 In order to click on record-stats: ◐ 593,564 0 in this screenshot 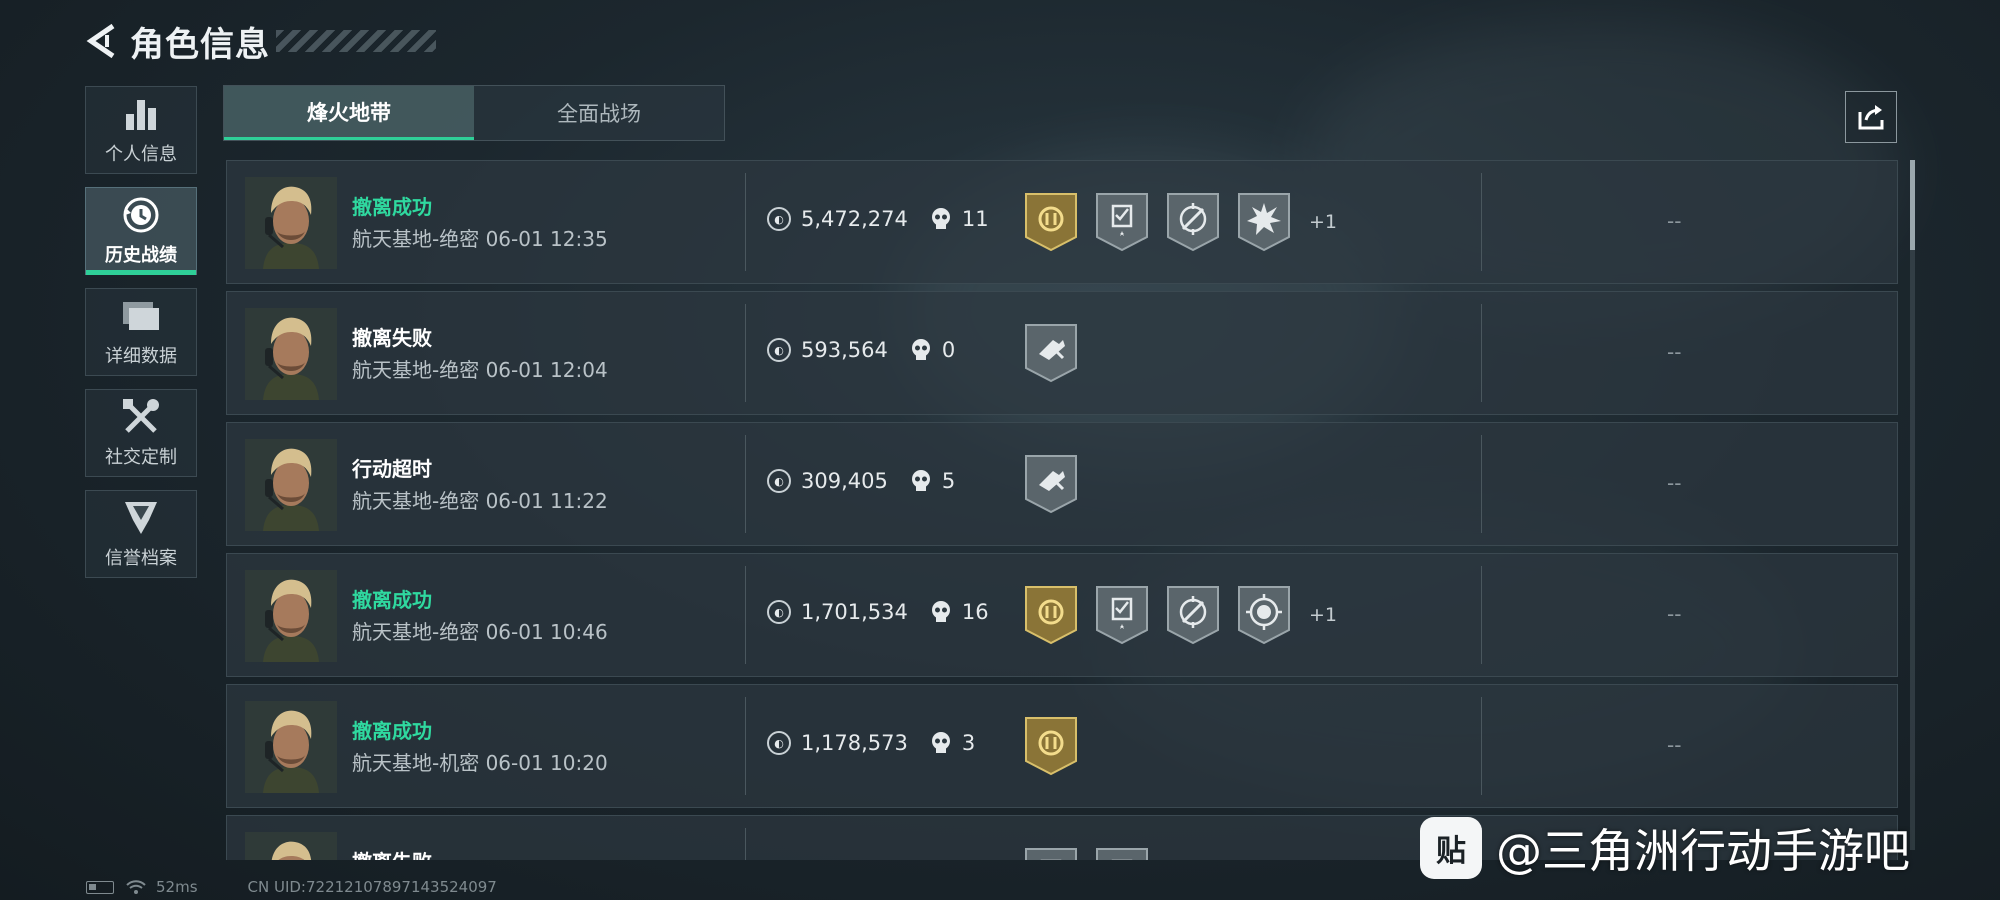, I will do `click(861, 350)`.